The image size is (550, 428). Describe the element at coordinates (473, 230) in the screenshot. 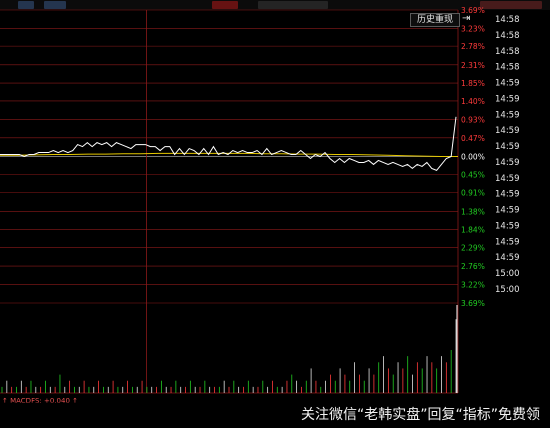

I see `pct-tick-label: 1.84%` at that location.